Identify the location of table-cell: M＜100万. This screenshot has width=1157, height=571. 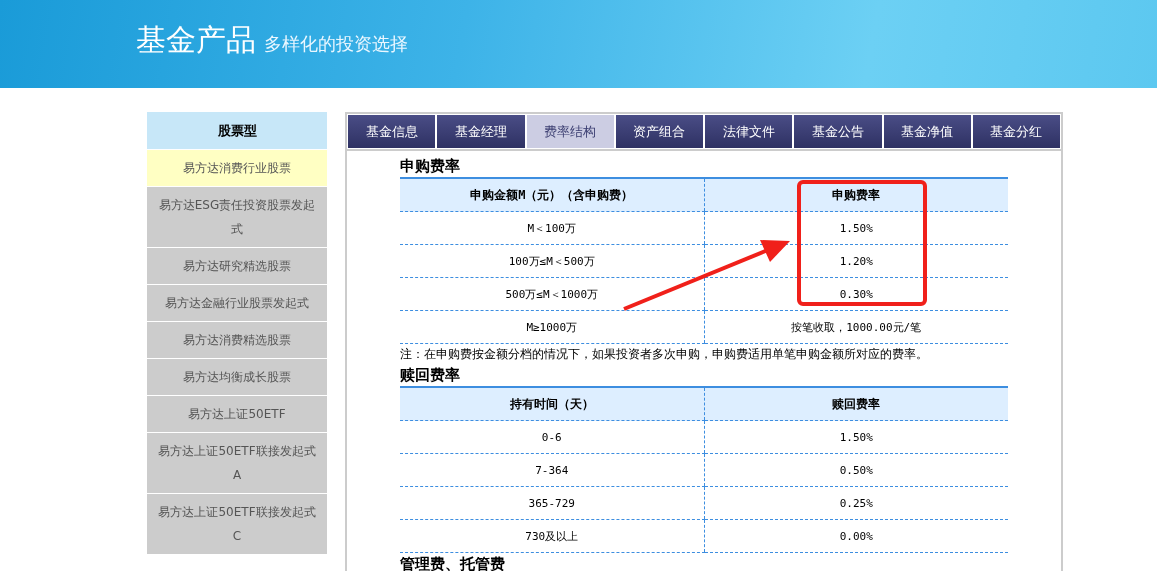
(552, 228).